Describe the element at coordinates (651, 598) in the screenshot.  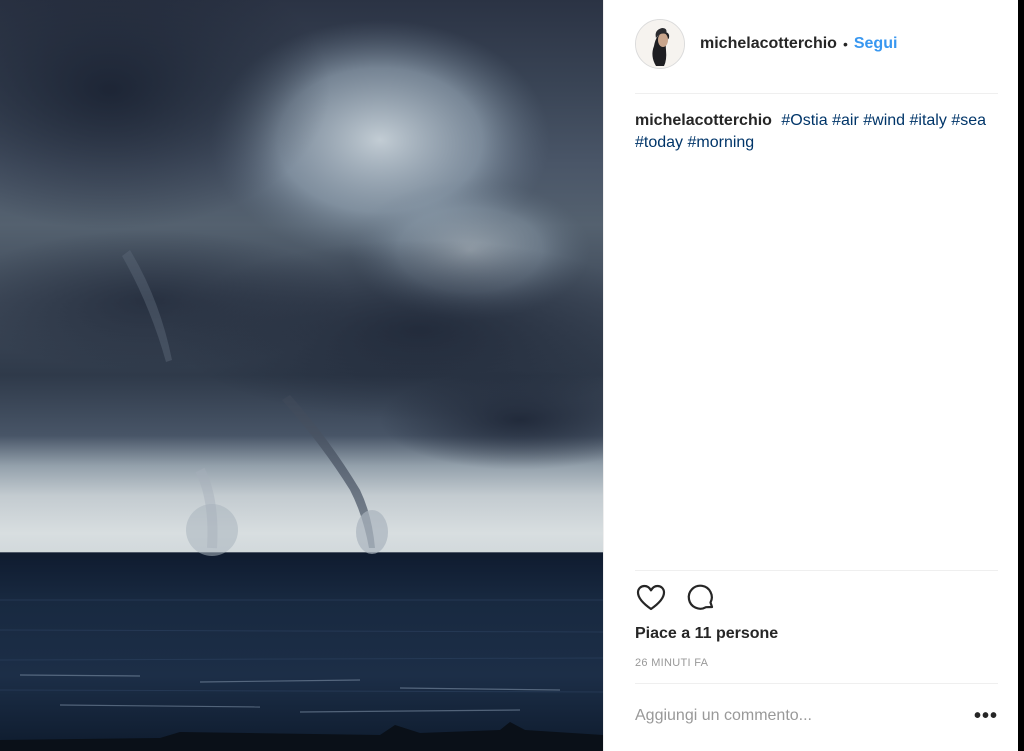
I see `heart-icon` at that location.